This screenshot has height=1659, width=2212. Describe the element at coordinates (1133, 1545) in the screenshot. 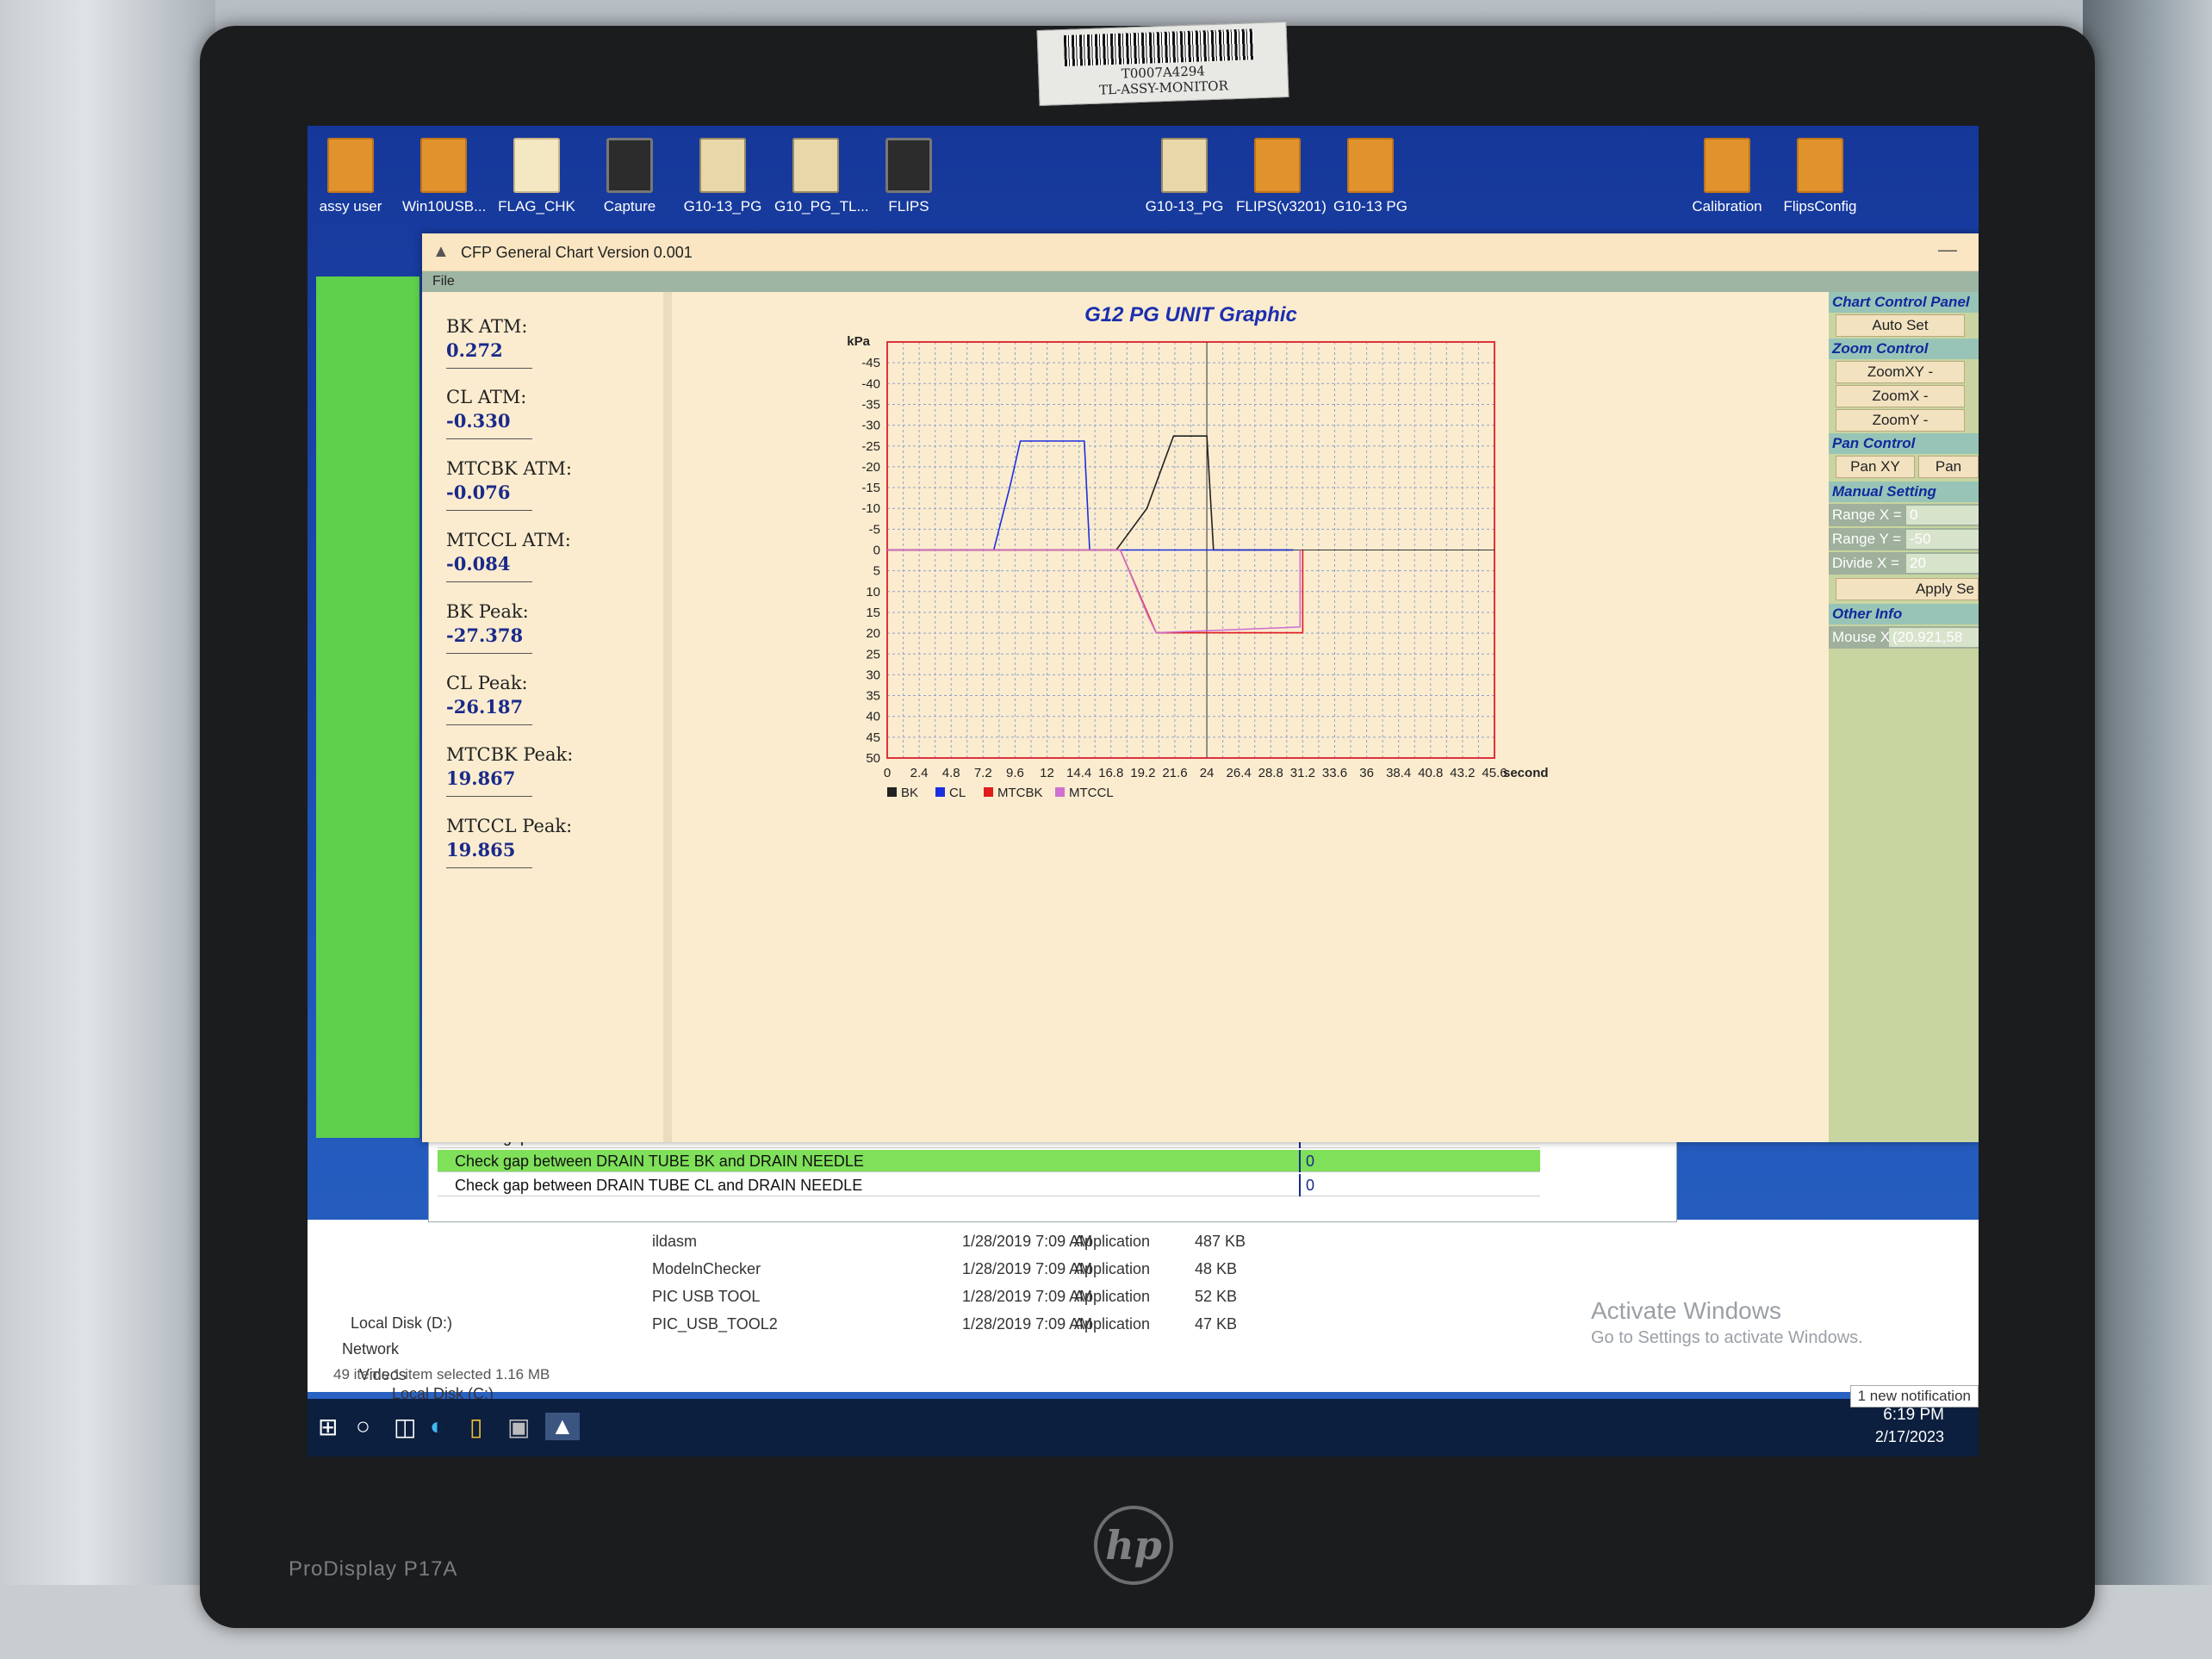

I see `hp-logo: hp` at that location.